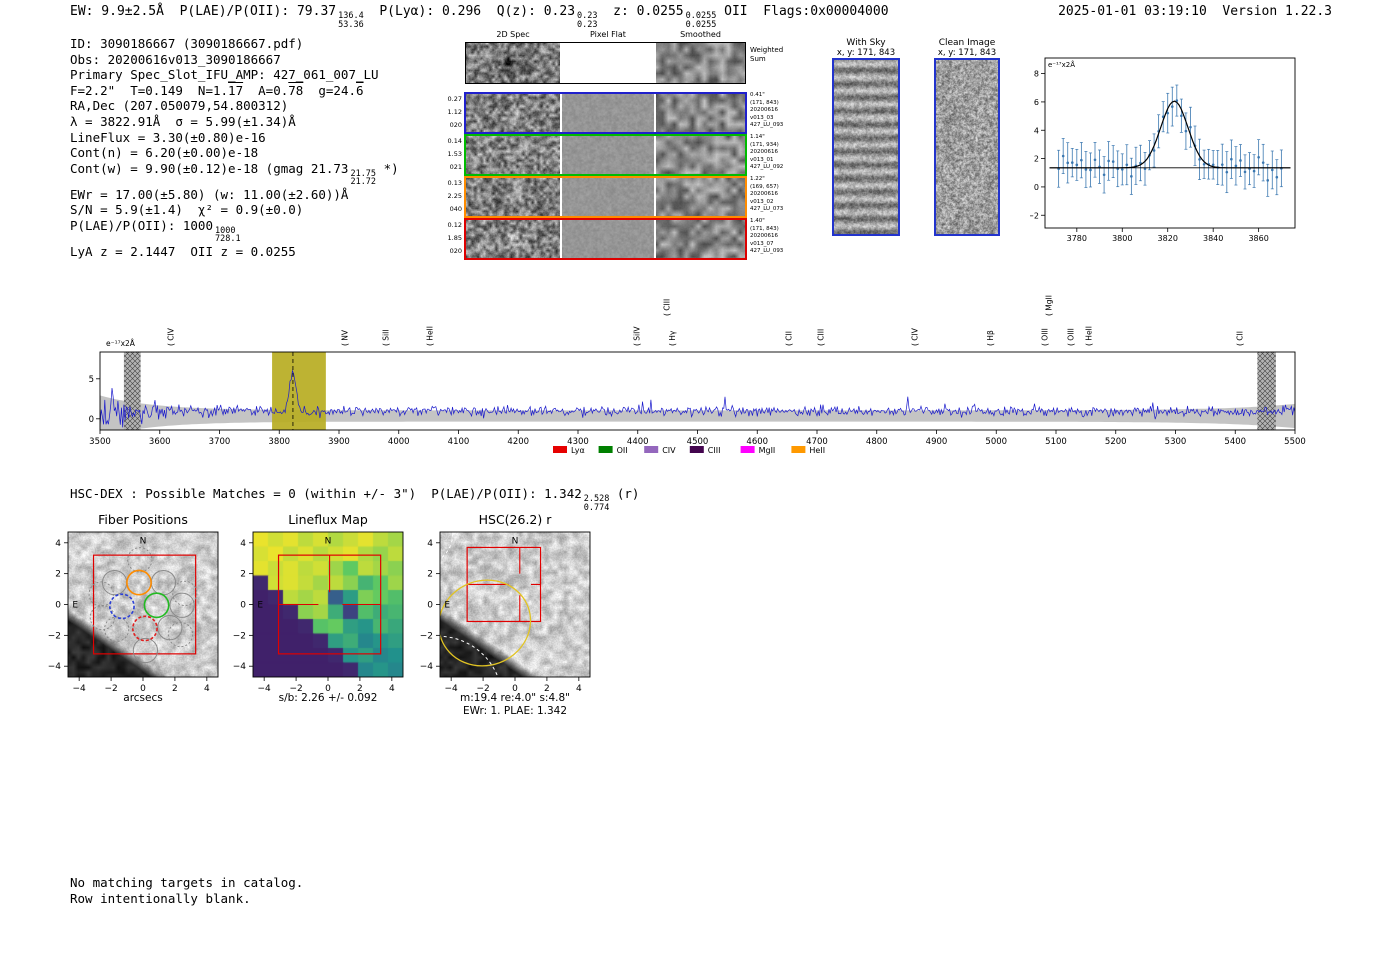 This screenshot has height=953, width=1400. Describe the element at coordinates (454, 99) in the screenshot. I see `left-label-value: 0.27` at that location.